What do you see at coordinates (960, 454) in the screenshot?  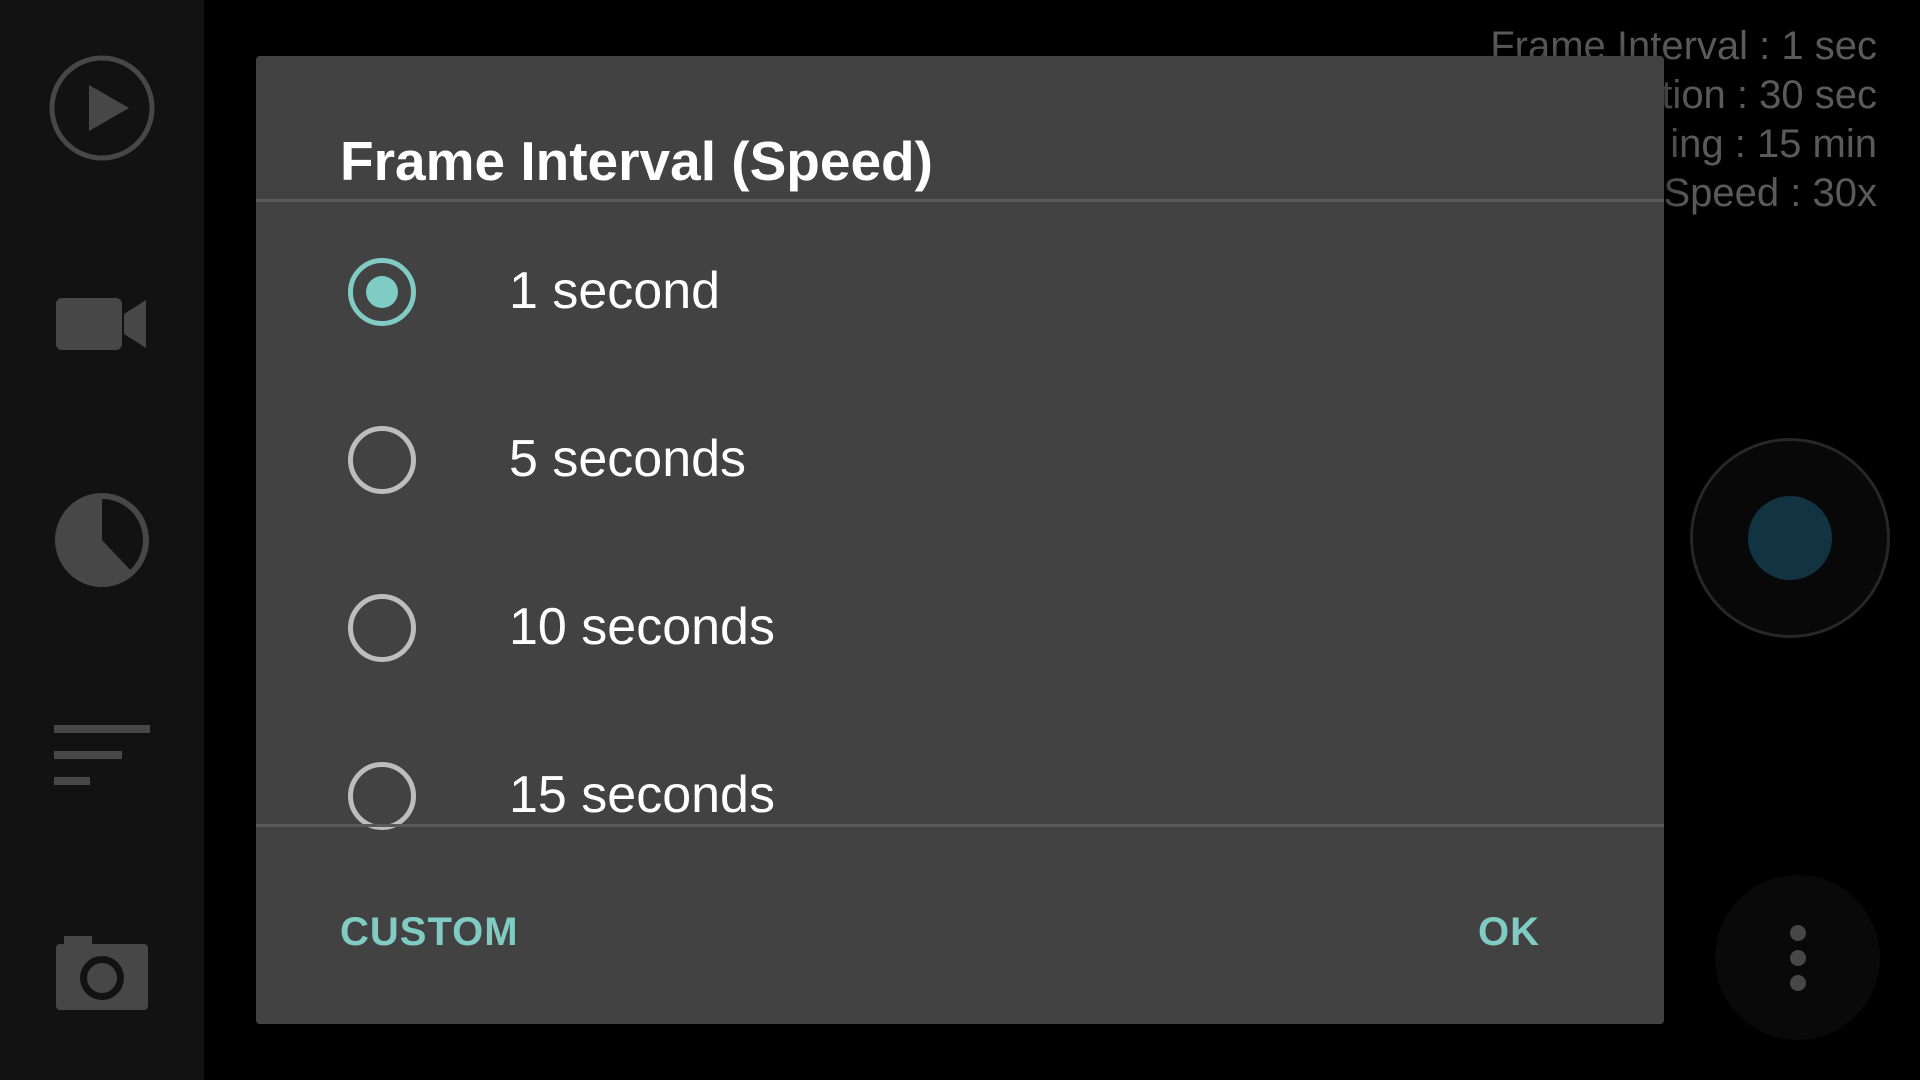 I see `option-5-seconds: 5 seconds` at bounding box center [960, 454].